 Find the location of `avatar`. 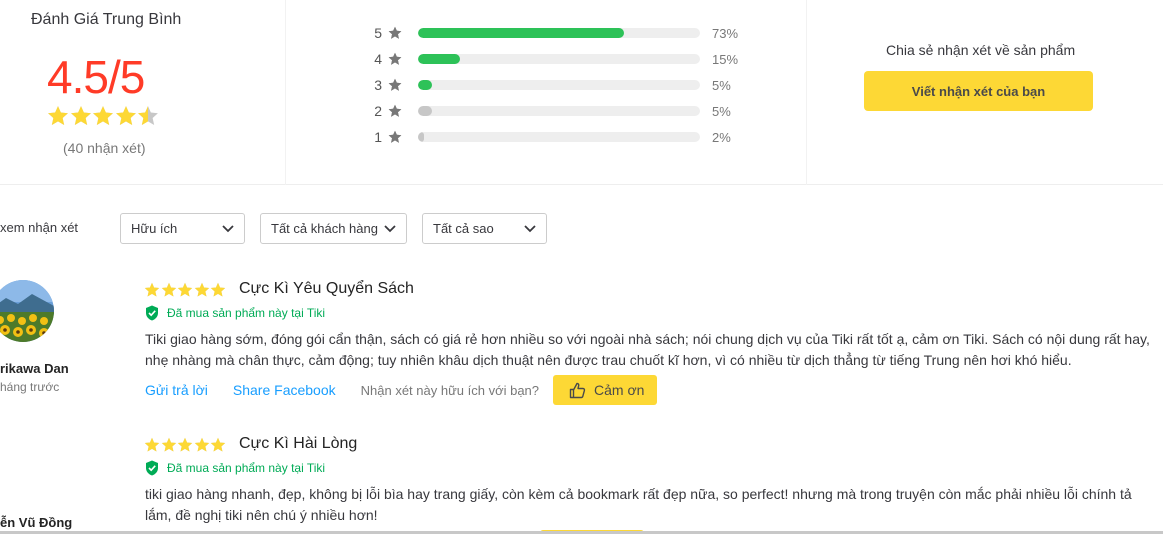

avatar is located at coordinates (27, 311).